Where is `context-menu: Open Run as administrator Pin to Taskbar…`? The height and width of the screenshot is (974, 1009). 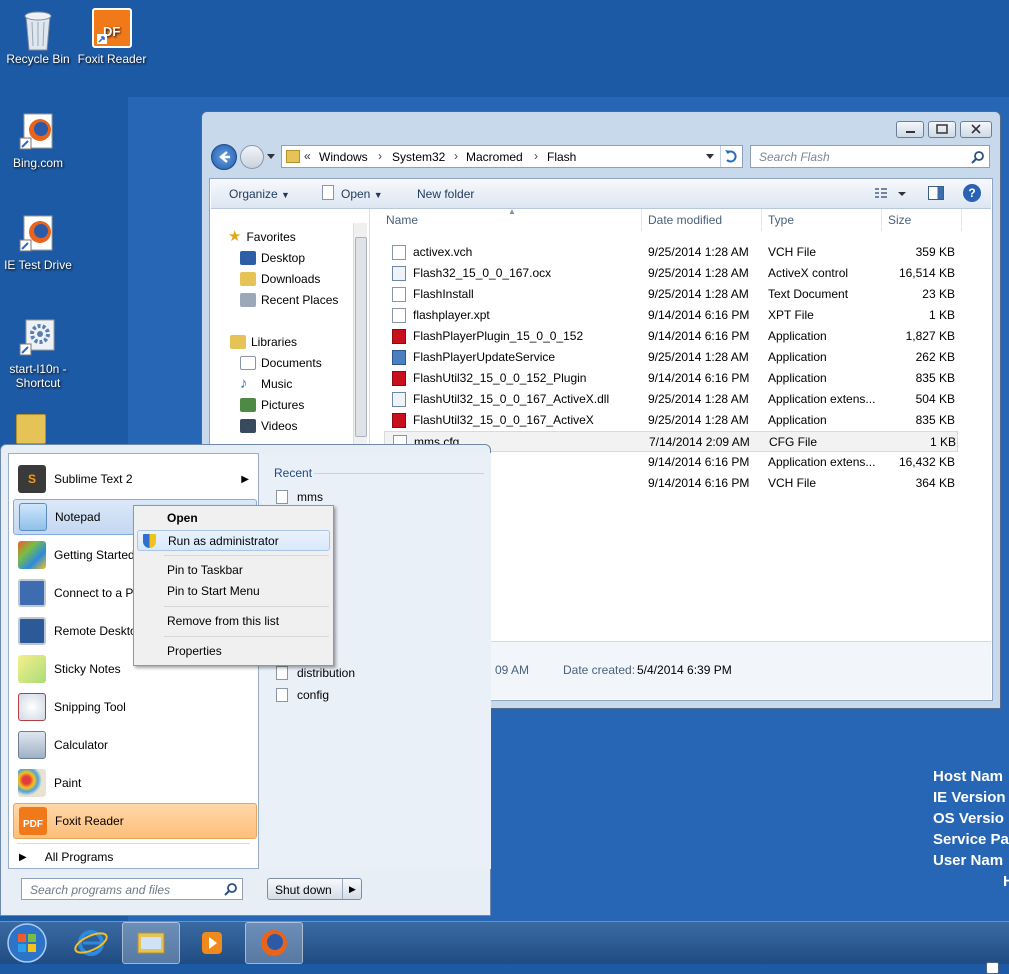
context-menu: Open Run as administrator Pin to Taskbar… is located at coordinates (233, 585).